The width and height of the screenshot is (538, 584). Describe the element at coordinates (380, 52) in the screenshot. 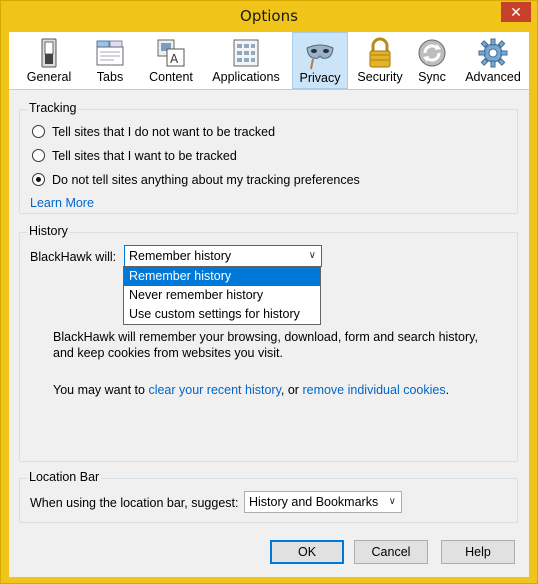

I see `lock-icon` at that location.